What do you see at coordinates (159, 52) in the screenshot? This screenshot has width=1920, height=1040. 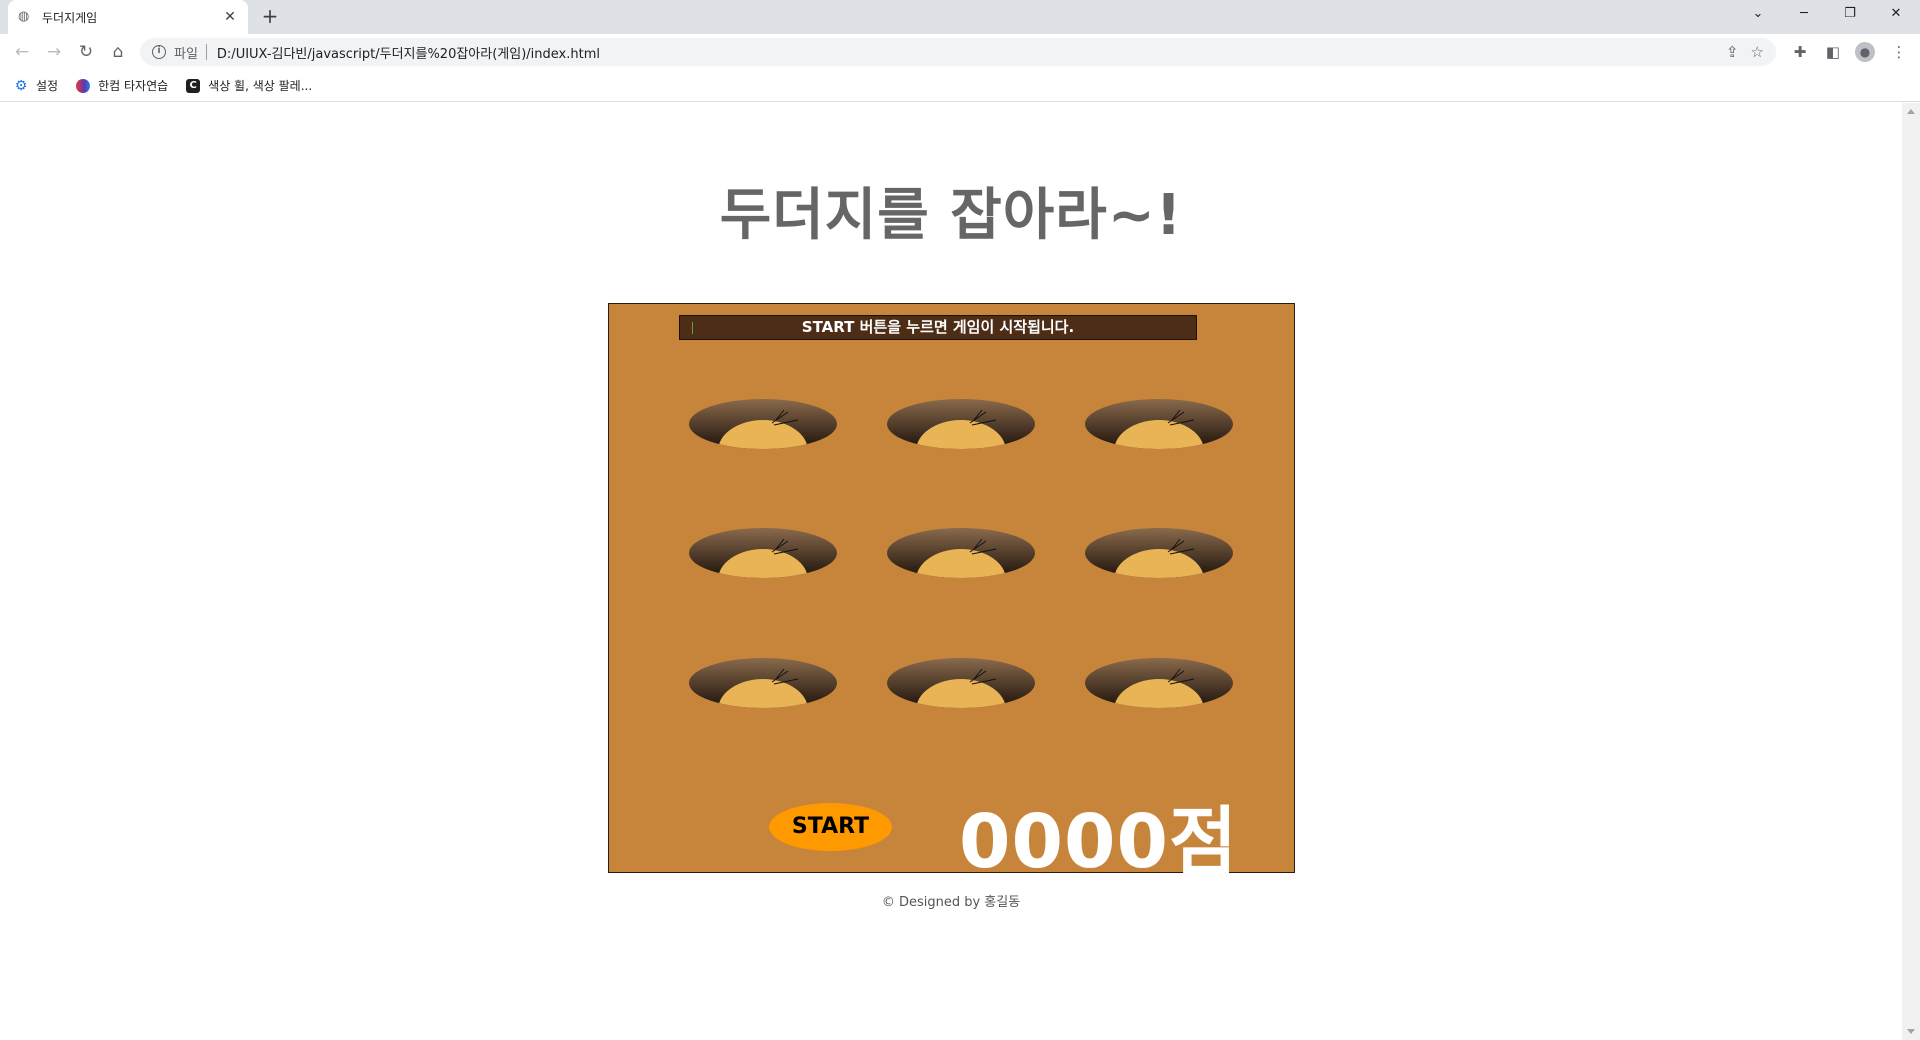 I see `info-icon: i` at bounding box center [159, 52].